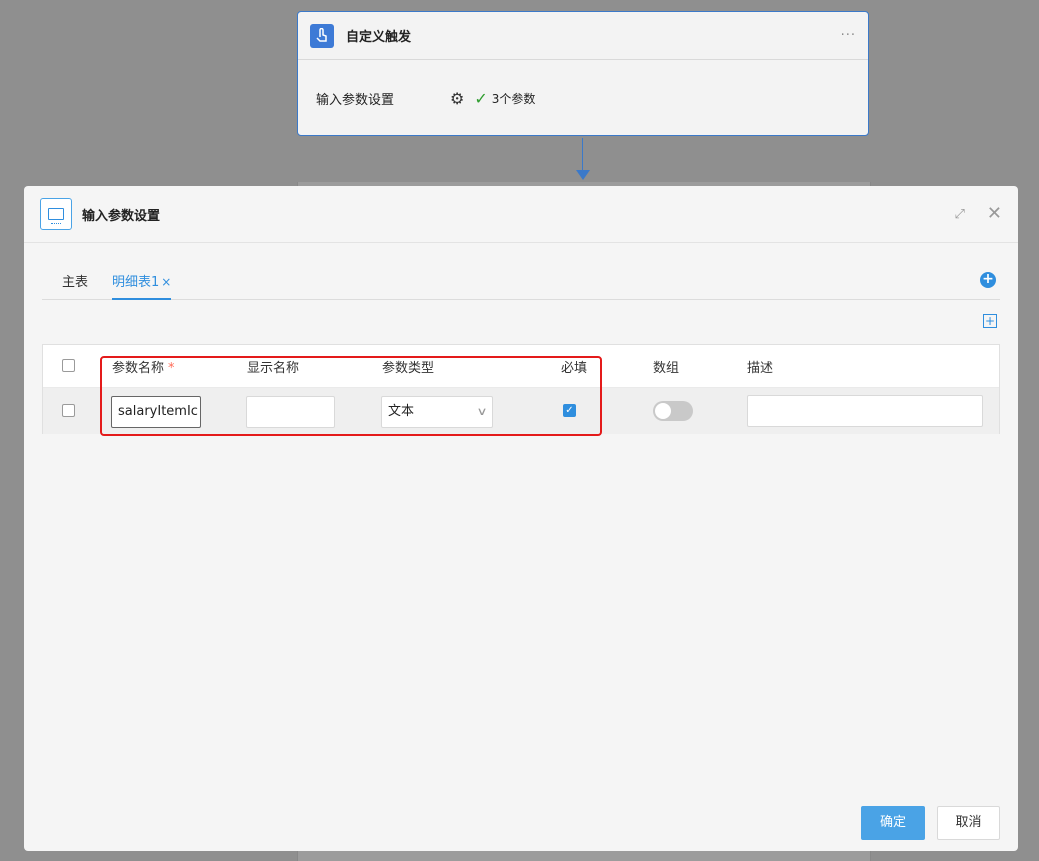  Describe the element at coordinates (171, 368) in the screenshot. I see `required-star: *` at that location.